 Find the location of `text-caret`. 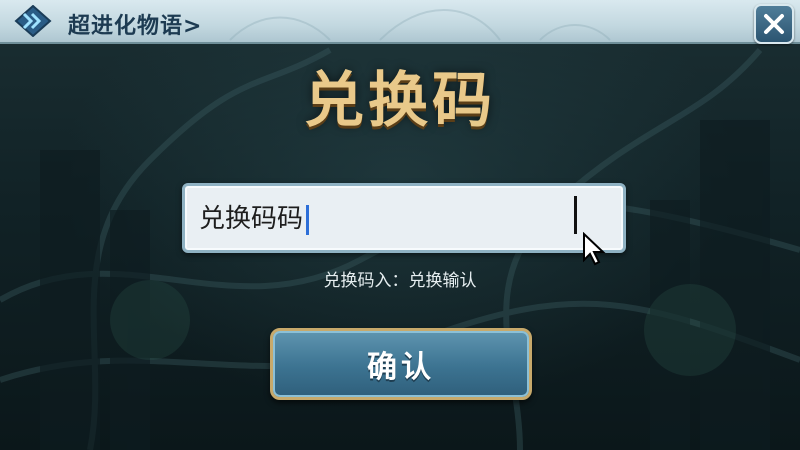

text-caret is located at coordinates (308, 219).